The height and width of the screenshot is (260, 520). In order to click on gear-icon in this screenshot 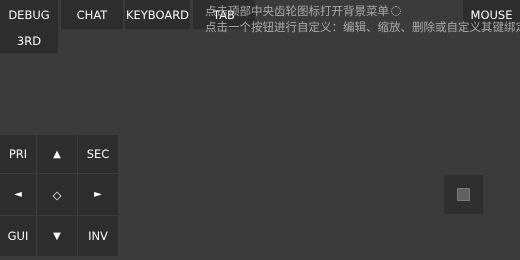, I will do `click(396, 11)`.